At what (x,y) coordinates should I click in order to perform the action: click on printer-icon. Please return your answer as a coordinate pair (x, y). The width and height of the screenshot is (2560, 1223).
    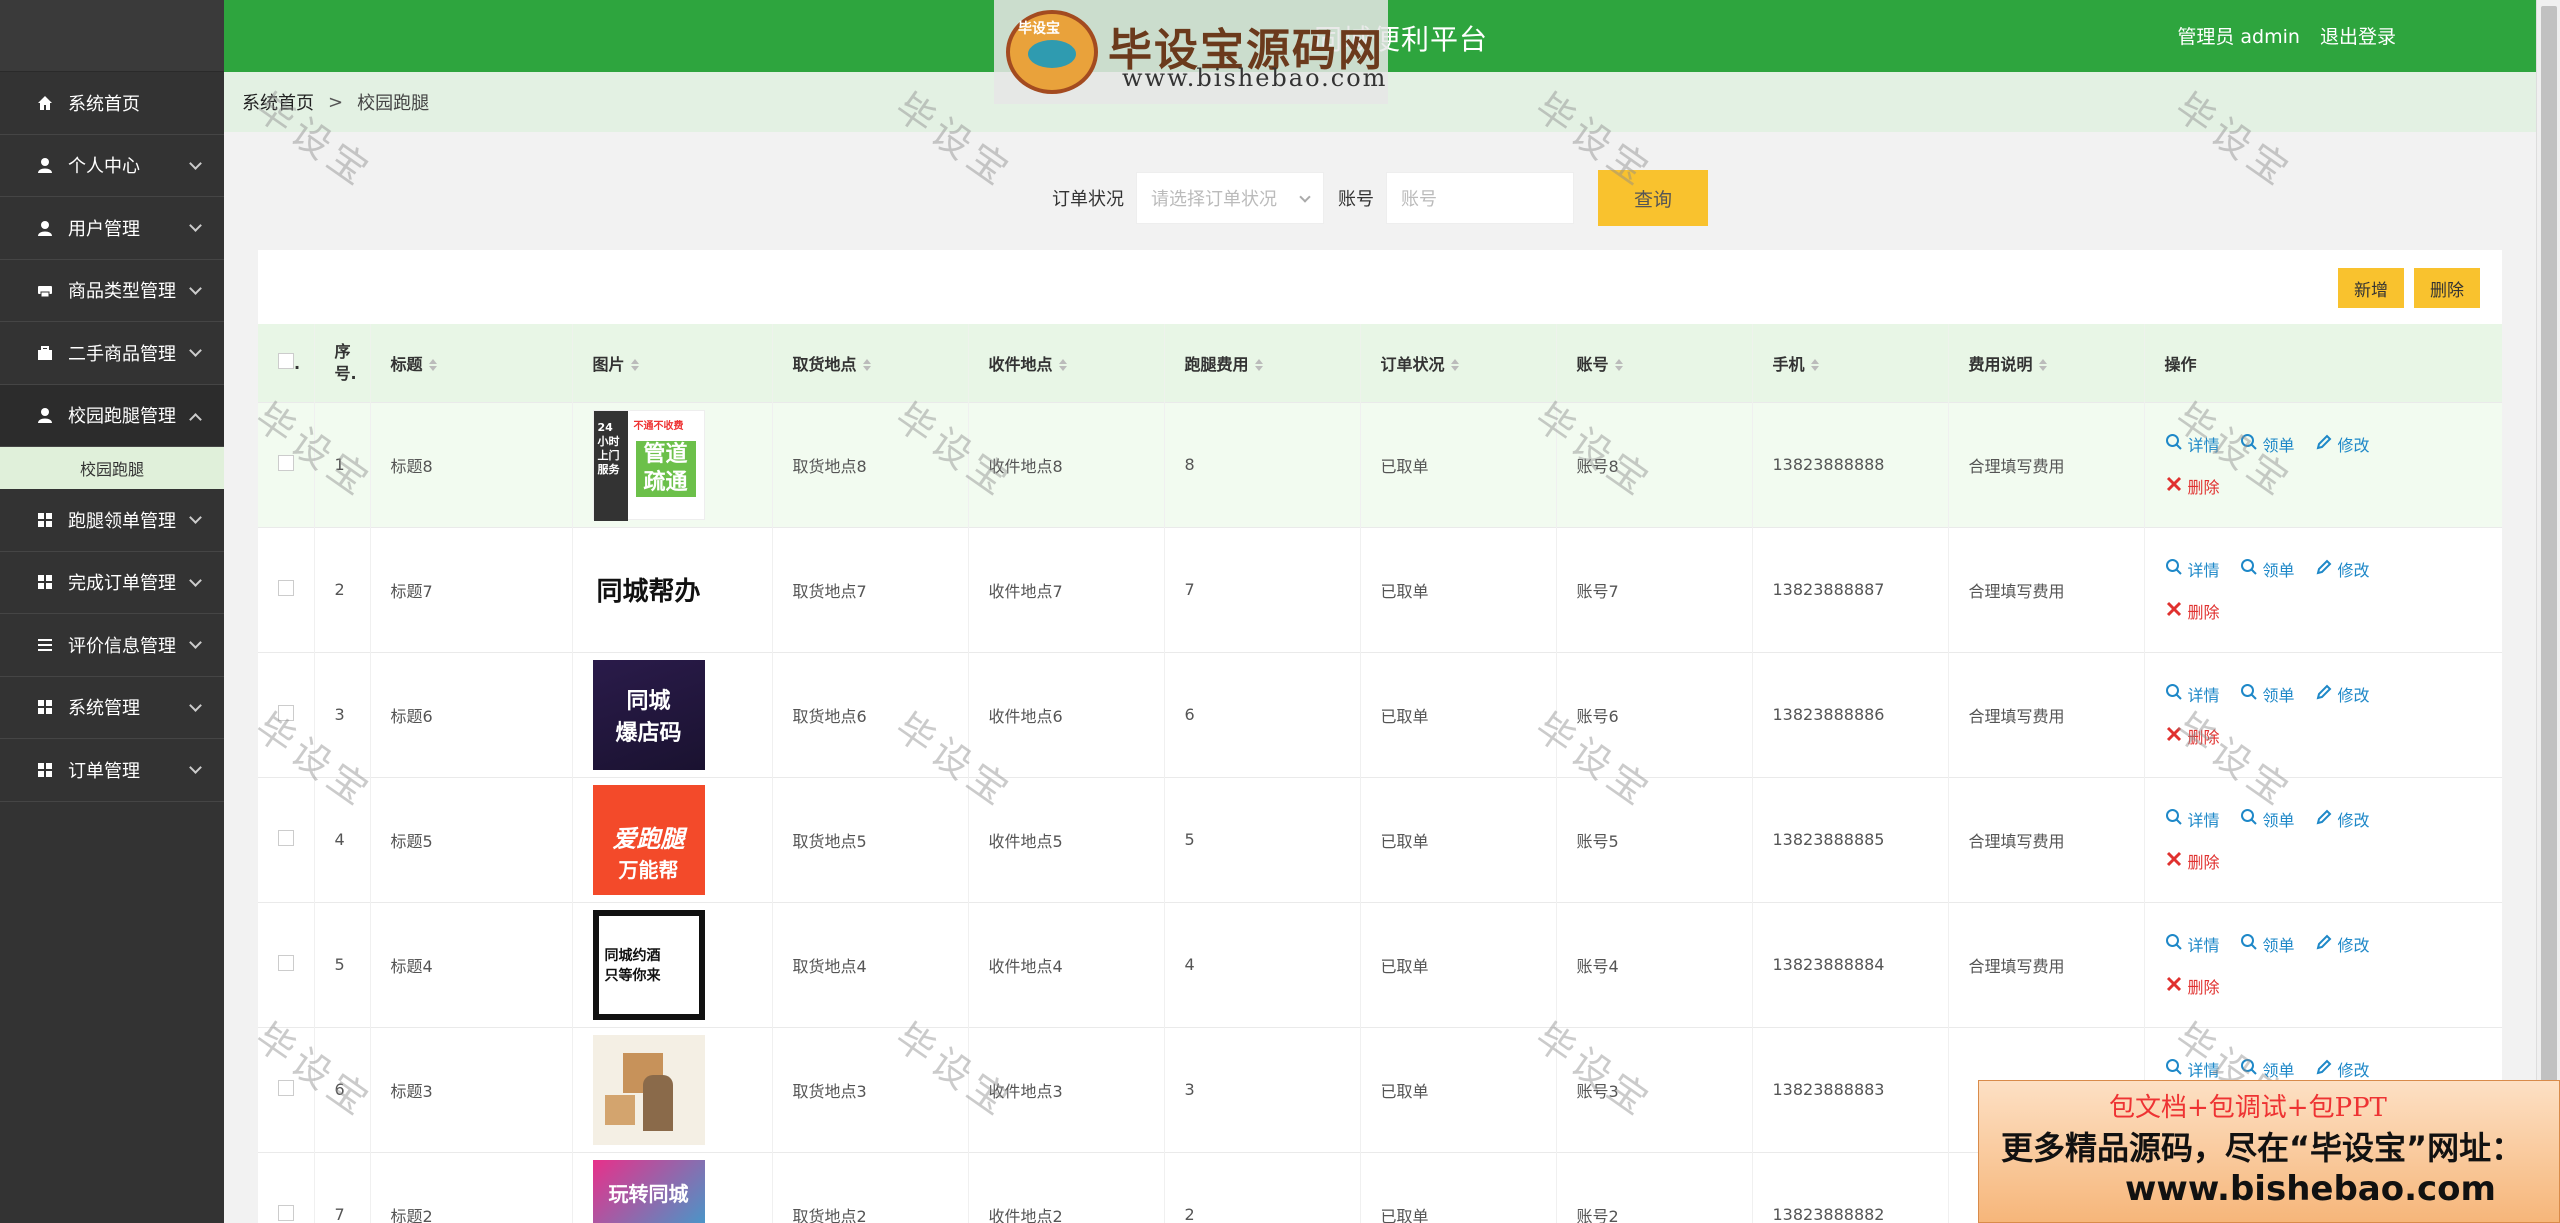
    Looking at the image, I should click on (45, 290).